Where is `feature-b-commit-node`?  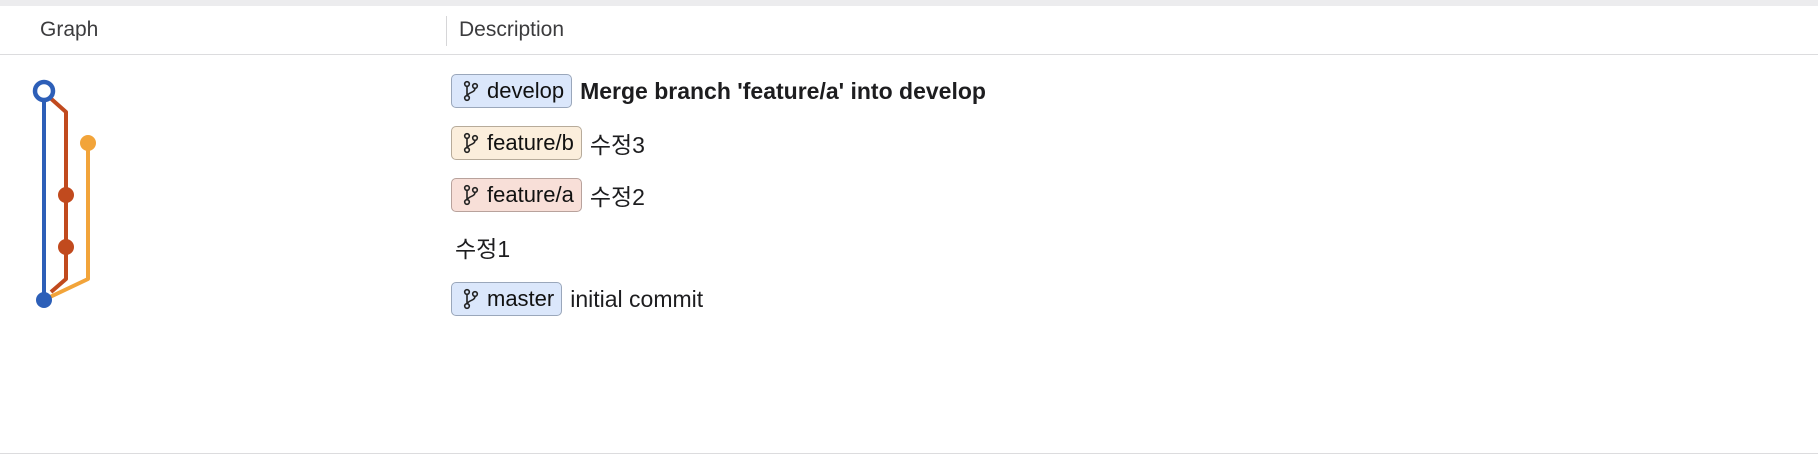
feature-b-commit-node is located at coordinates (88, 143).